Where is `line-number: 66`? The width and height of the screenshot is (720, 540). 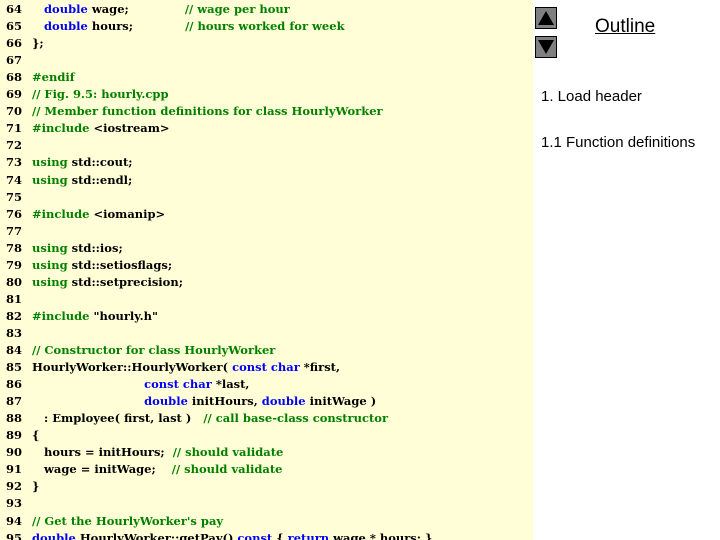 line-number: 66 is located at coordinates (14, 43).